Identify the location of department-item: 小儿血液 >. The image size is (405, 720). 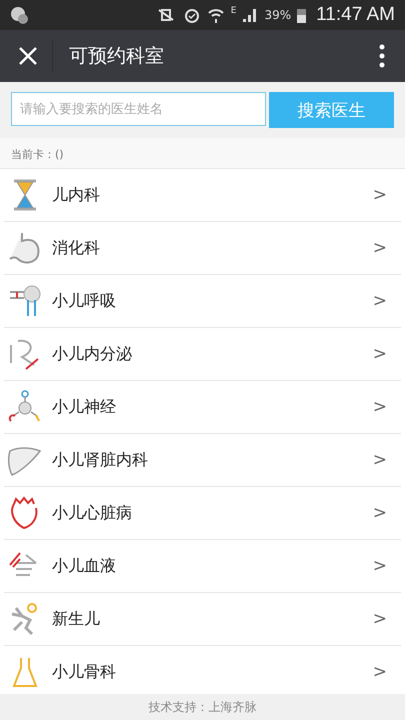
(202, 566).